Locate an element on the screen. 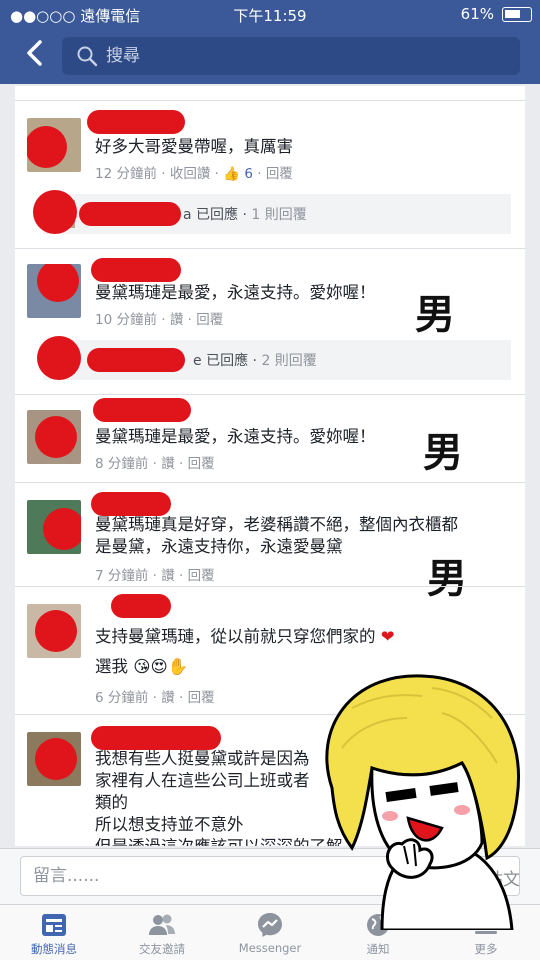 This screenshot has width=540, height=960. comment-time: 12 分鐘前 is located at coordinates (126, 174).